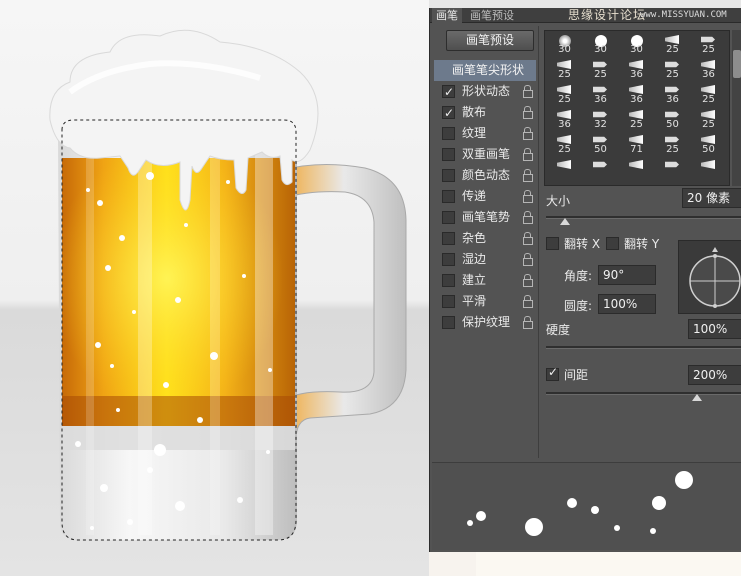  I want to click on tab-brush: 画笔, so click(447, 15).